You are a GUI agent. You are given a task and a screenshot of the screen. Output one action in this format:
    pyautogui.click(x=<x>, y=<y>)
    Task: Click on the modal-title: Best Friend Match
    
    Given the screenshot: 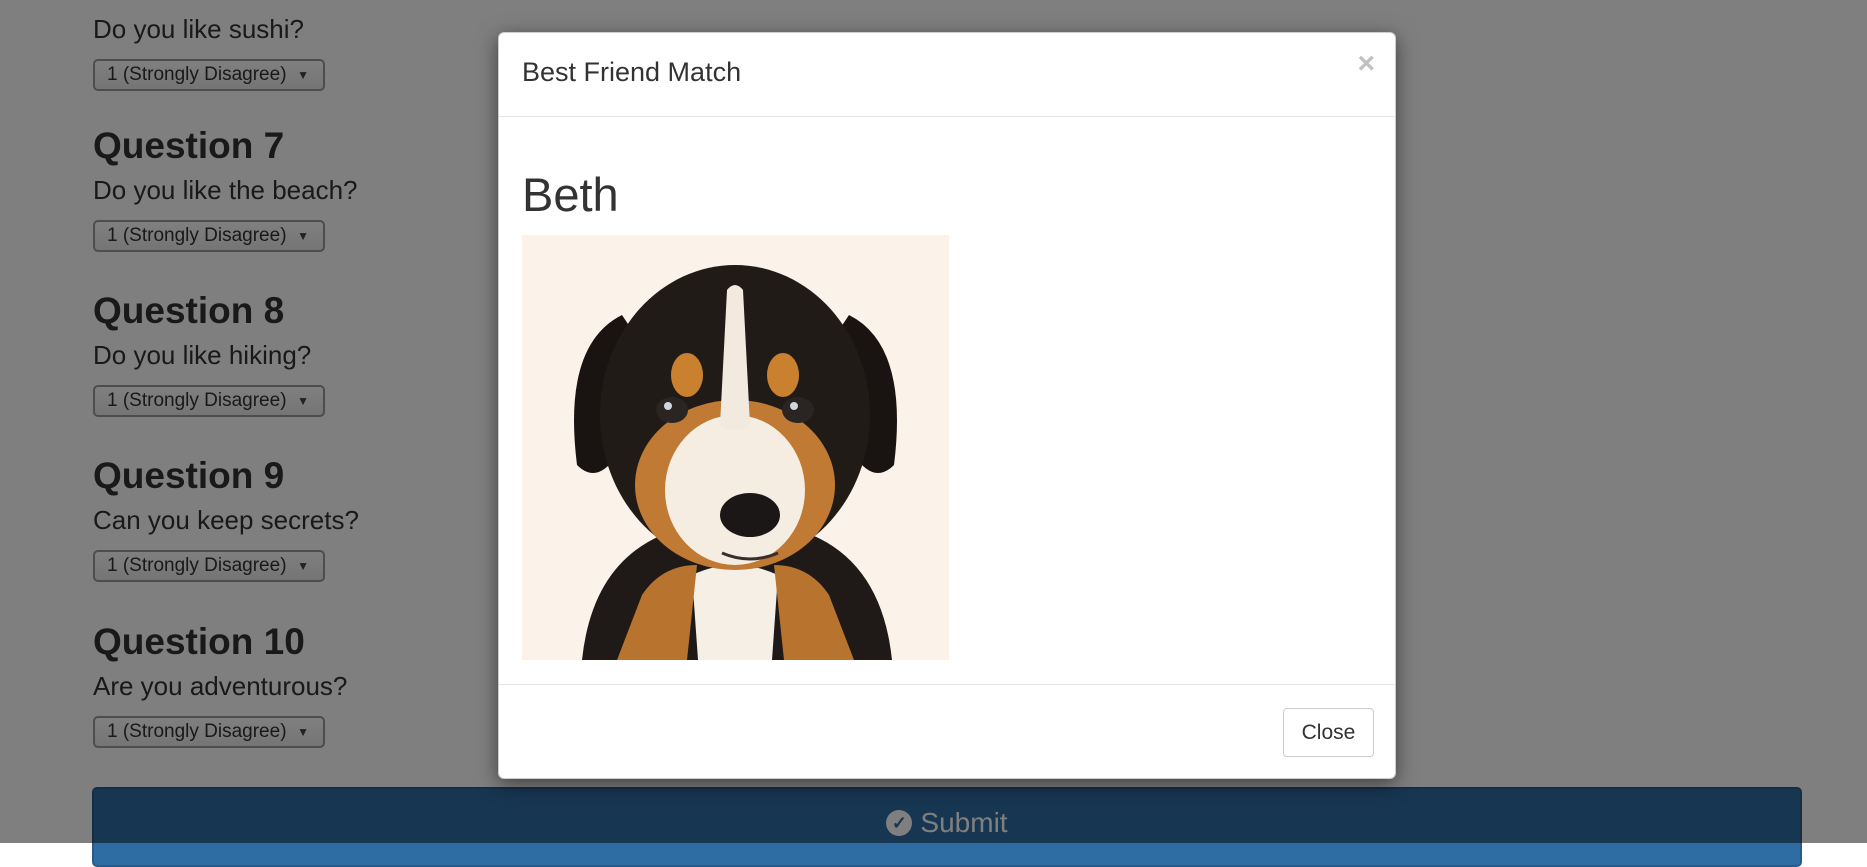 What is the action you would take?
    pyautogui.click(x=632, y=72)
    